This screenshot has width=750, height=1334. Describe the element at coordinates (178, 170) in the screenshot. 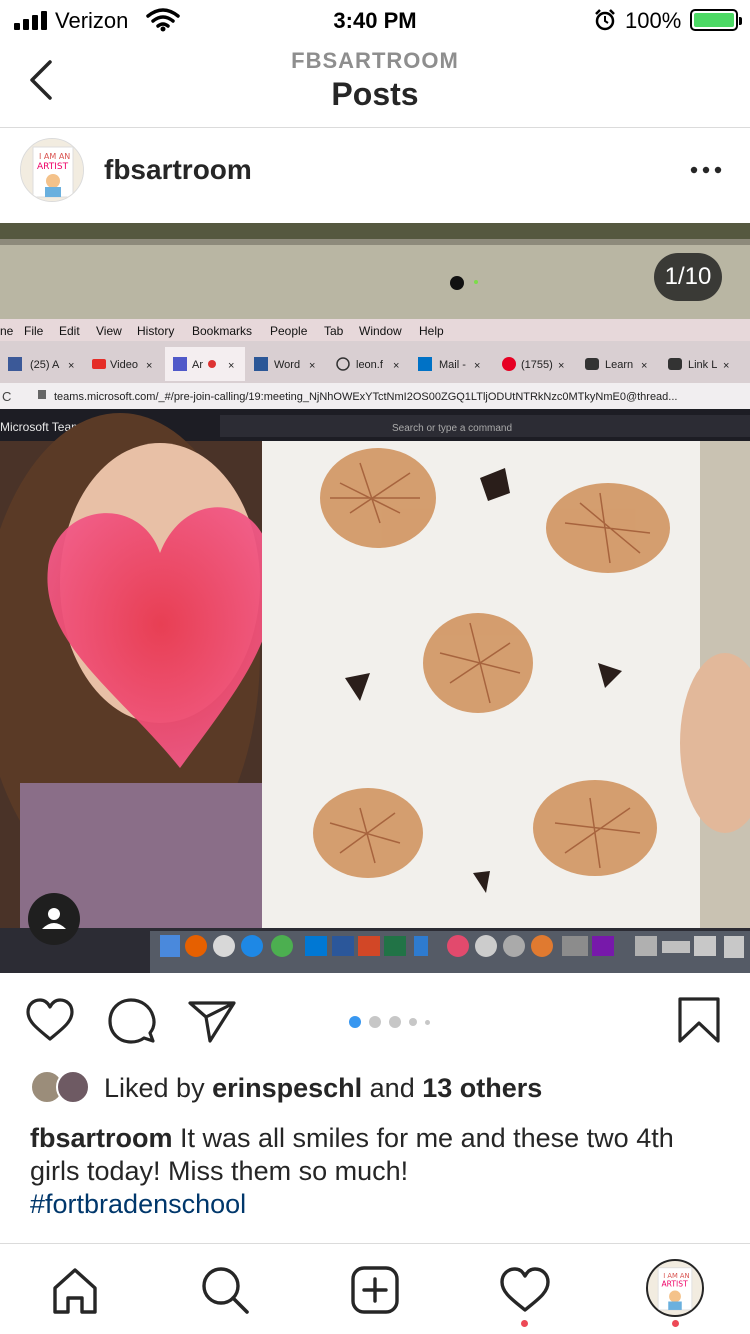

I see `post-username: fbsartroom` at that location.